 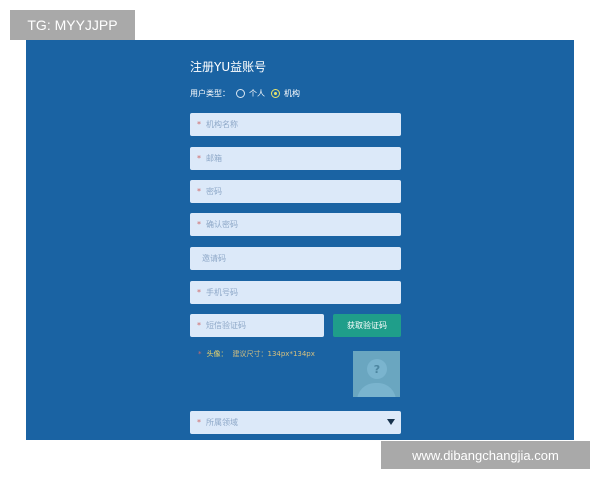 What do you see at coordinates (222, 224) in the screenshot?
I see `confirm-password-placeholder: 确认密码` at bounding box center [222, 224].